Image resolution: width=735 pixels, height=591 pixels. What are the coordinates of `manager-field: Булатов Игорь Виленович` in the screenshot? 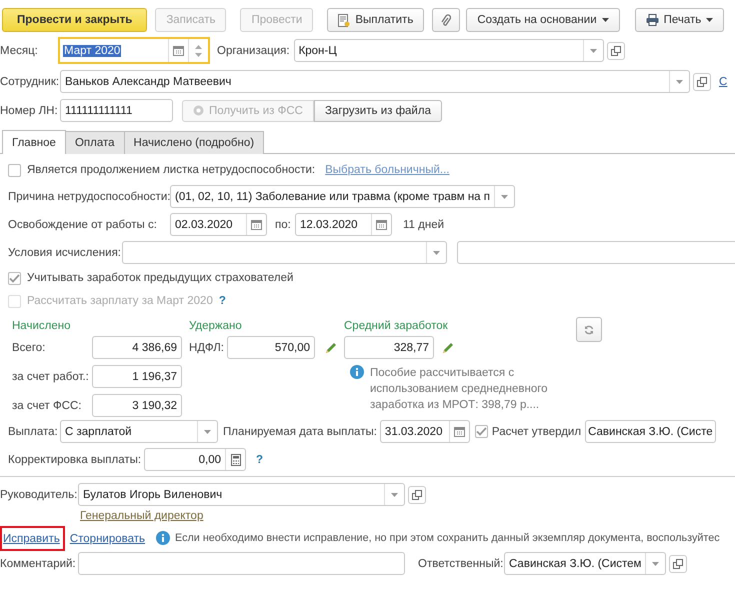 It's located at (241, 494).